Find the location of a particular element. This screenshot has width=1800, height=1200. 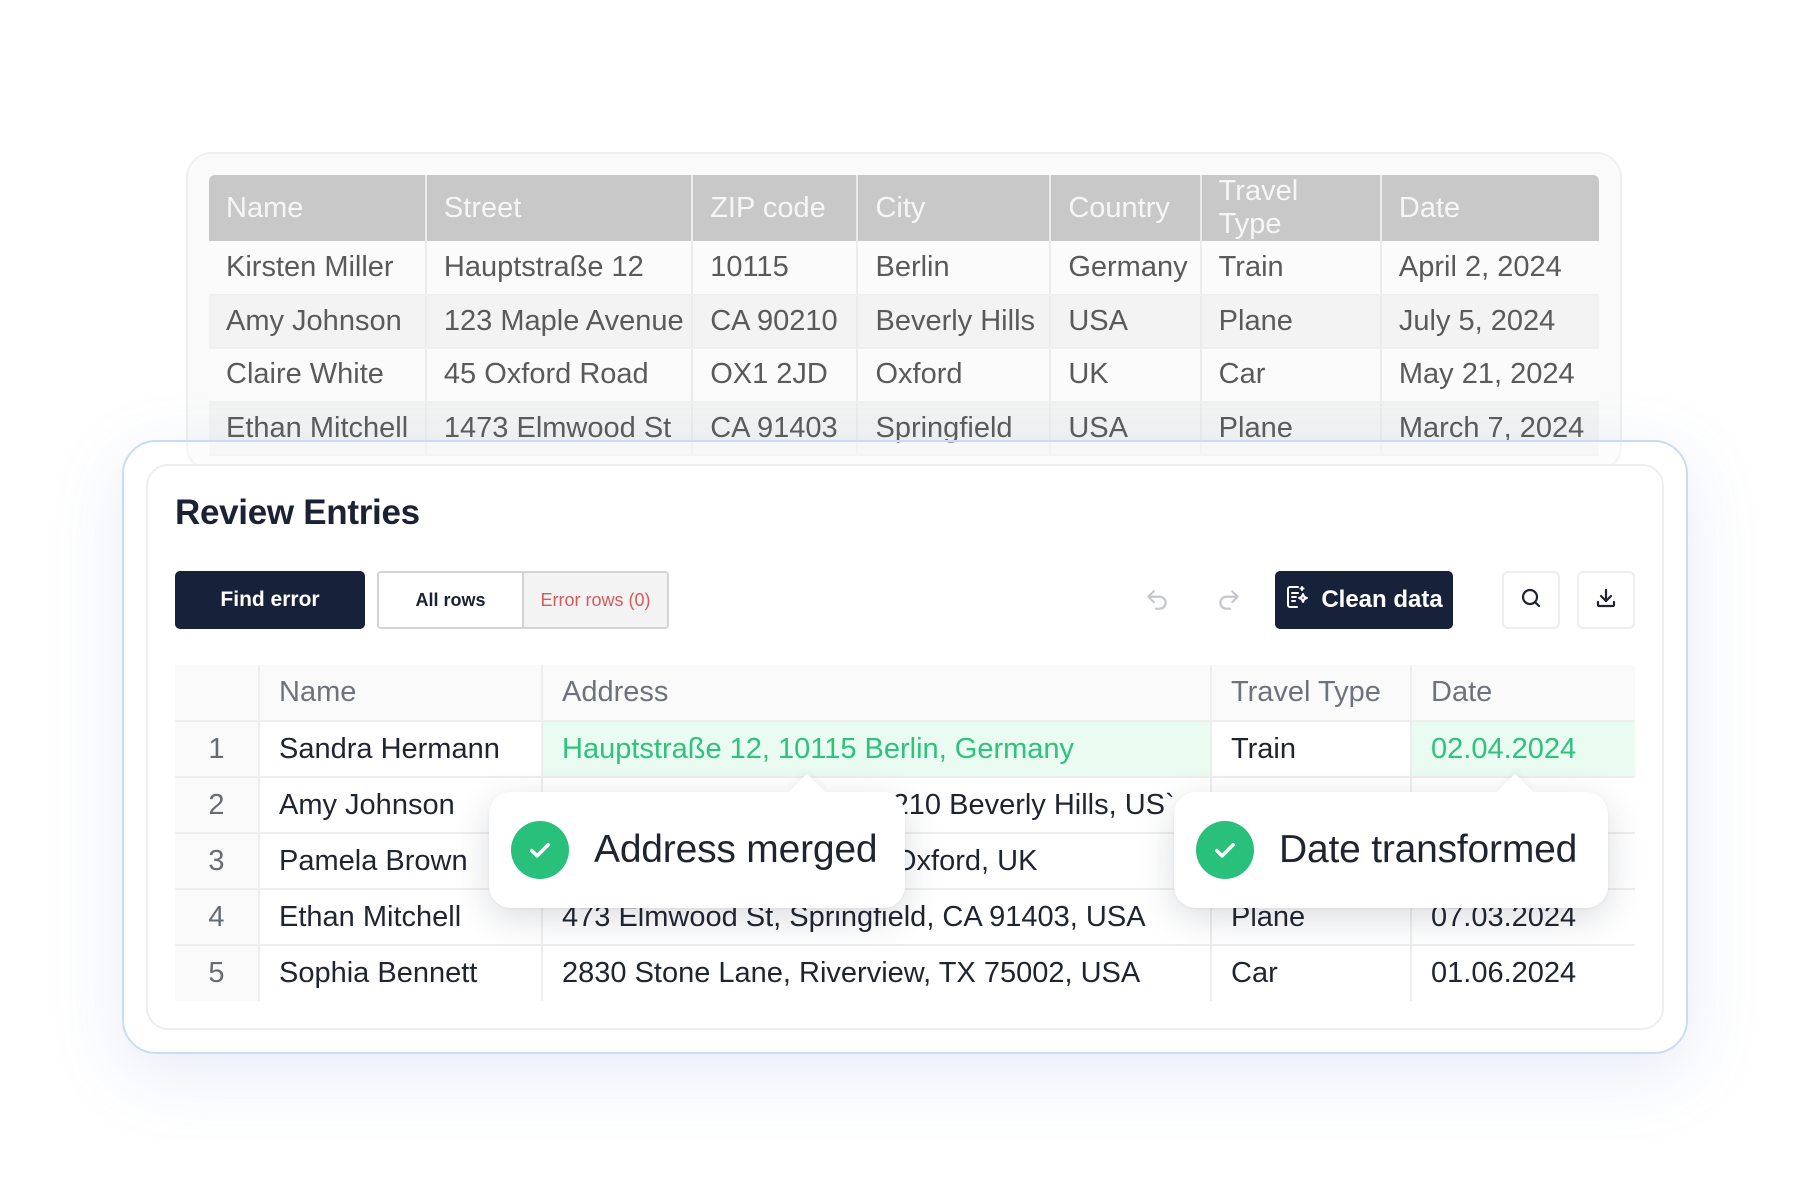

date-transformed-tooltip: Date transformed is located at coordinates (1391, 850).